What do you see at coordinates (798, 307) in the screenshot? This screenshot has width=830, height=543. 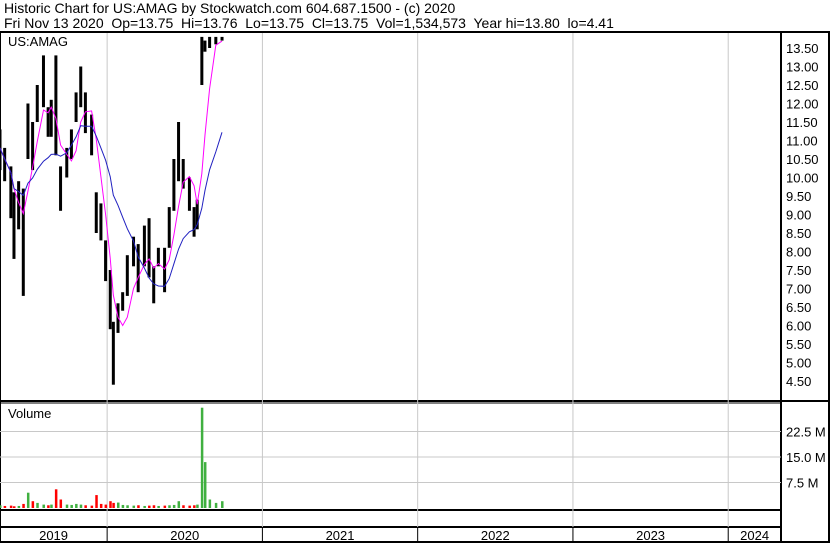 I see `price-tick-label: 6.50` at bounding box center [798, 307].